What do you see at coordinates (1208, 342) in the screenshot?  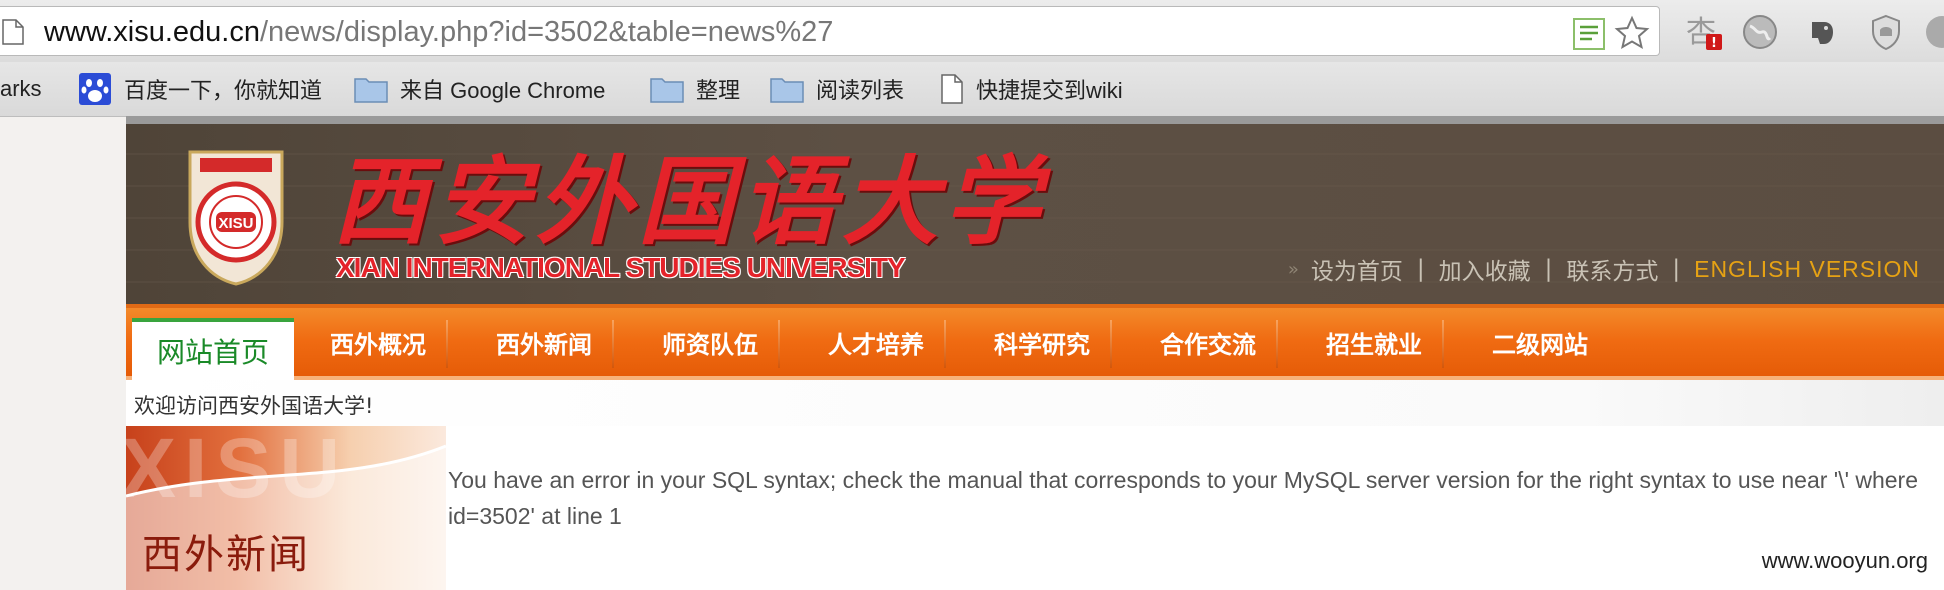 I see `nav-item-cooperation: 合作交流` at bounding box center [1208, 342].